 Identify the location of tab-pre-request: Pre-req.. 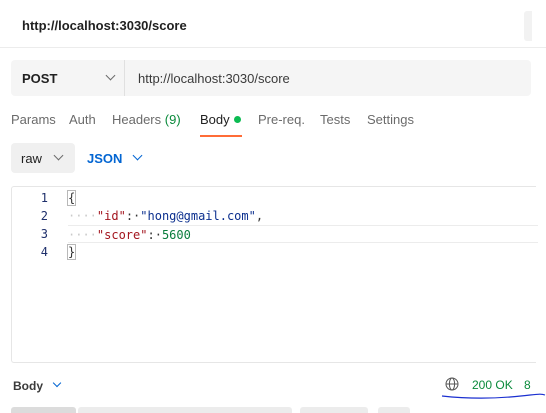
(281, 119).